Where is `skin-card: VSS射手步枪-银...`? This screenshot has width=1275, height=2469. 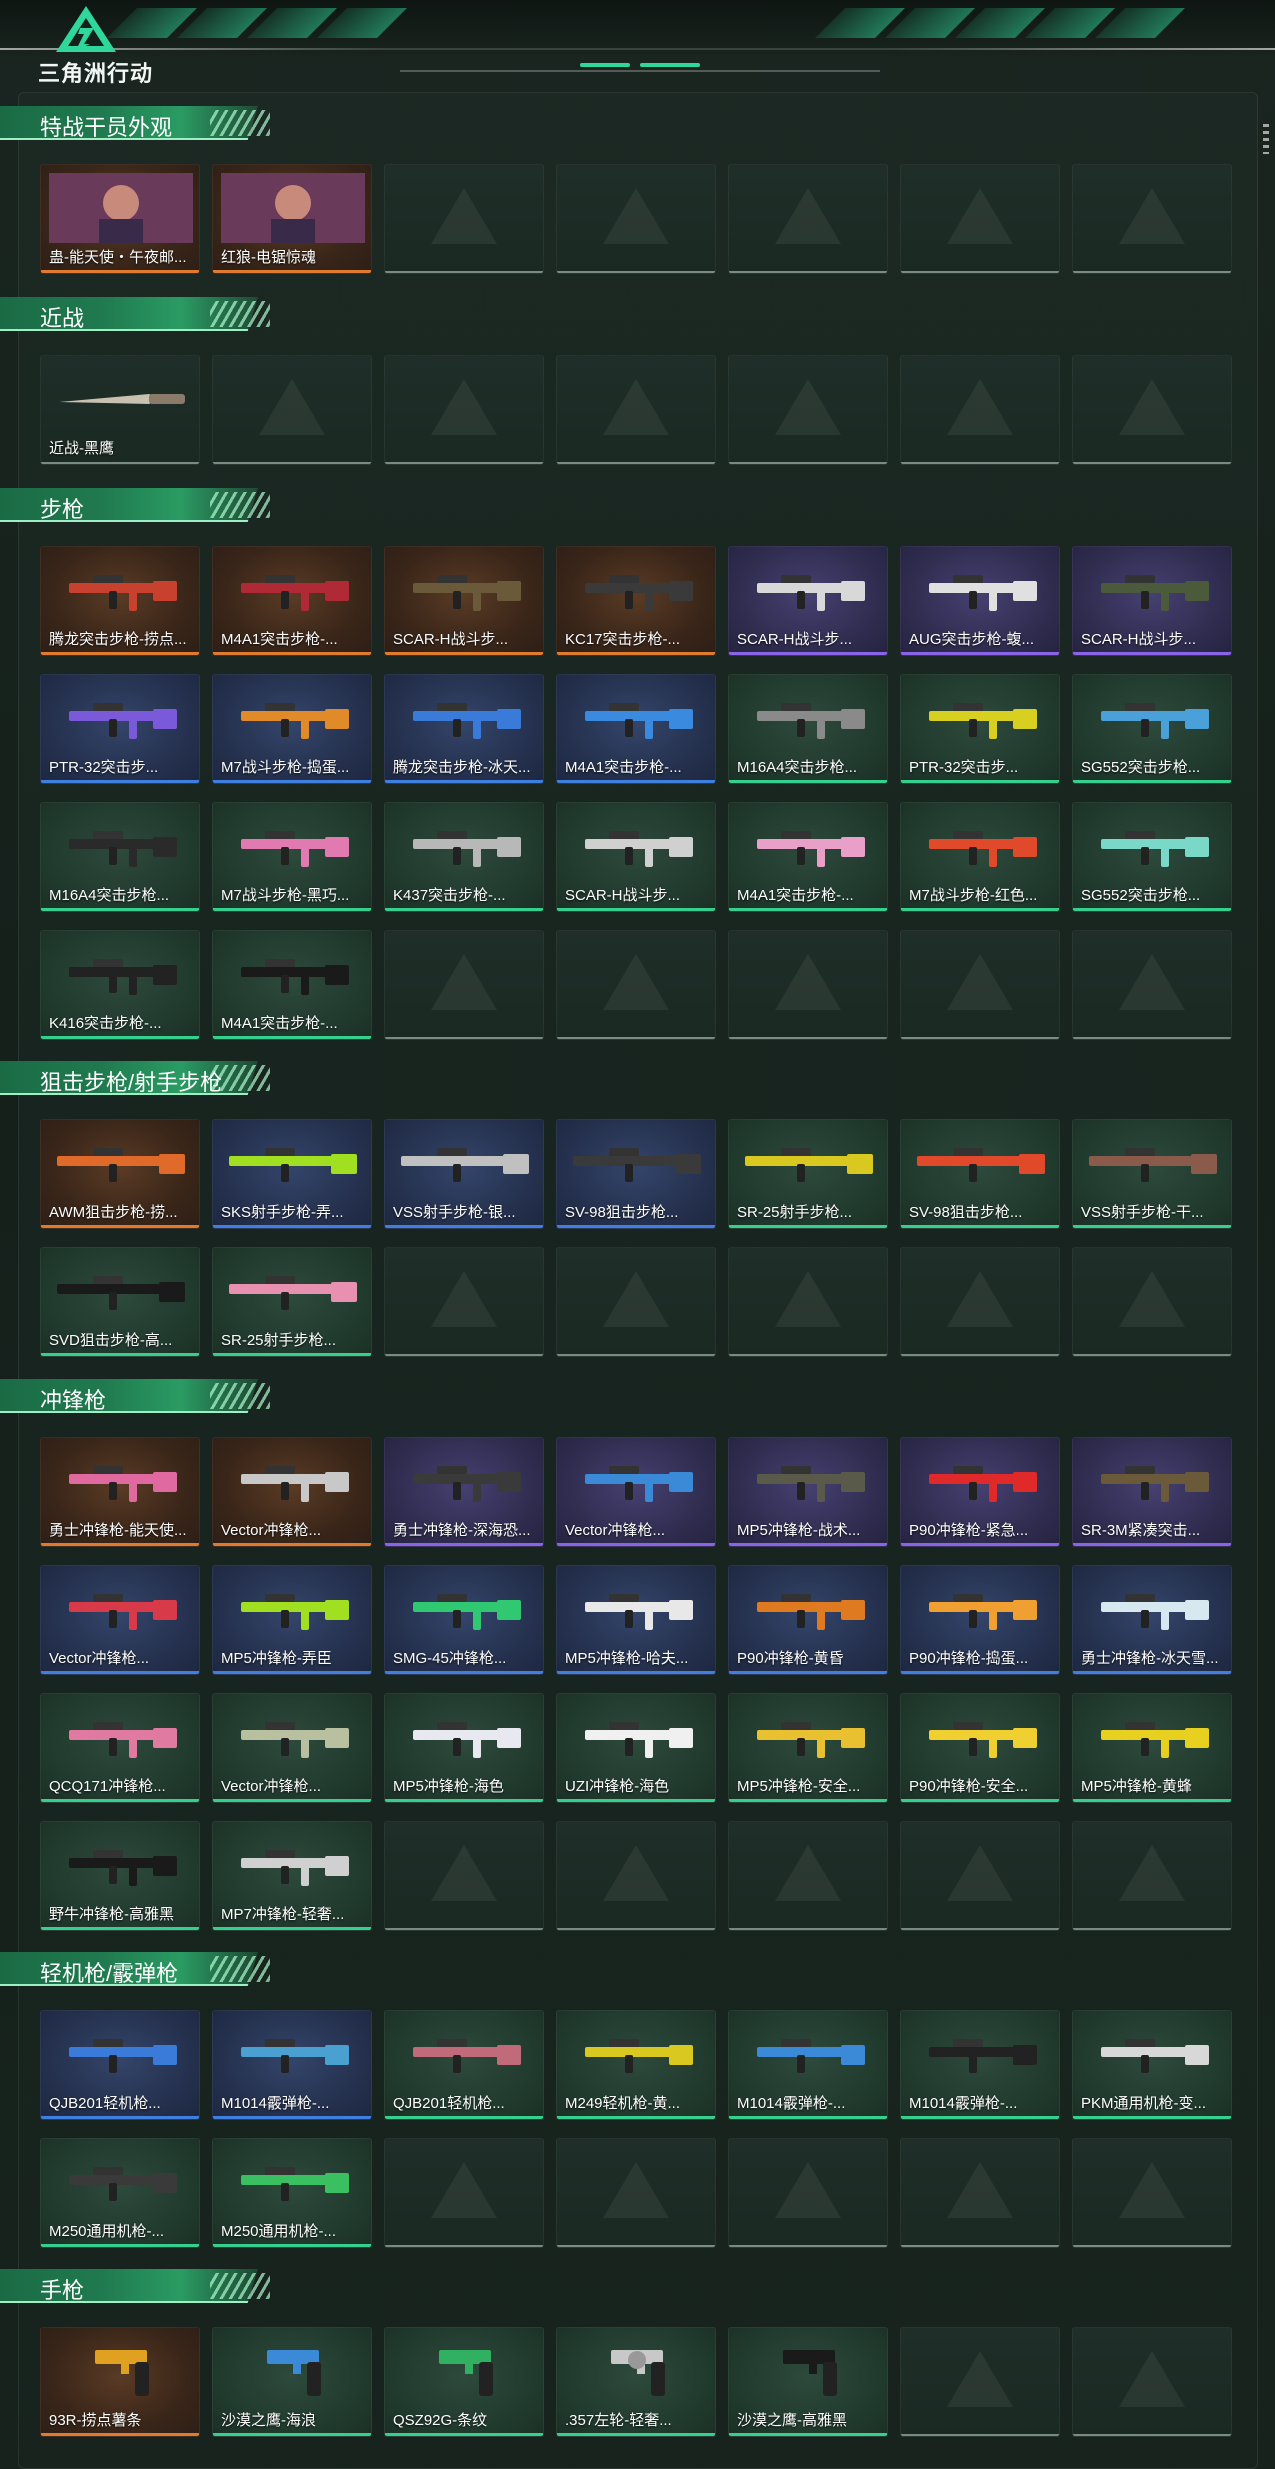
skin-card: VSS射手步枪-银... is located at coordinates (464, 1174).